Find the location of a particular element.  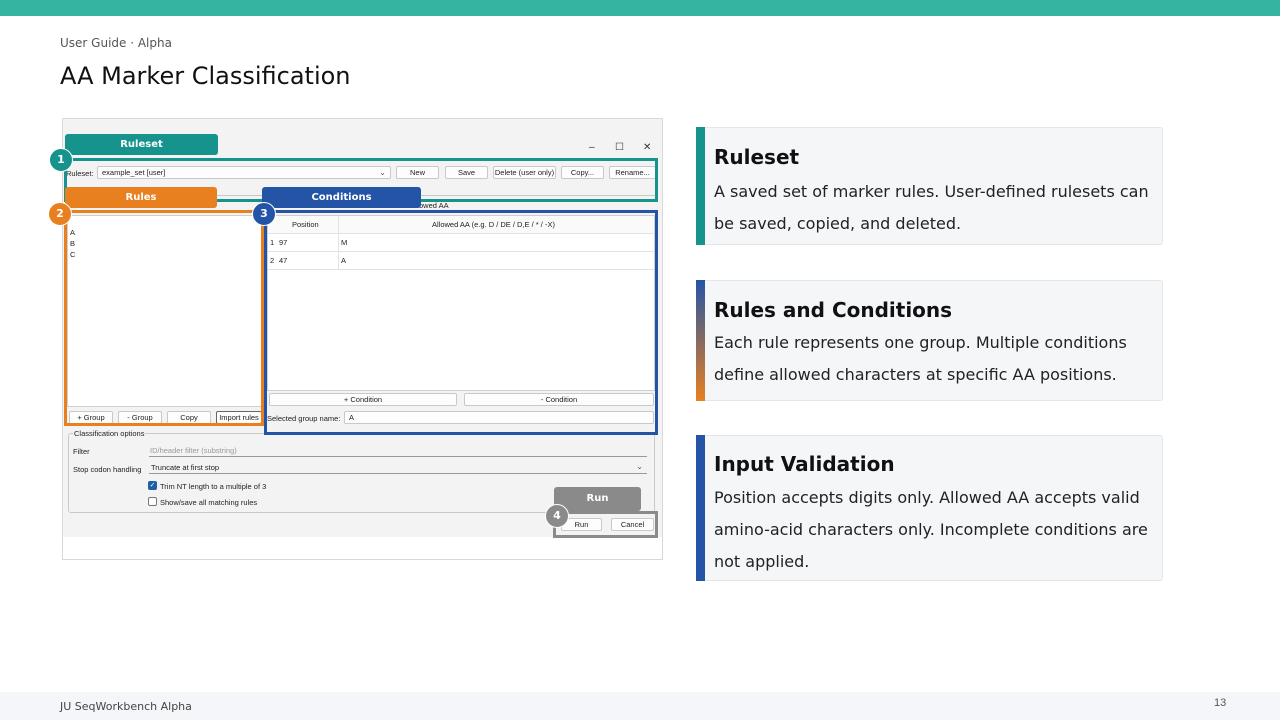

trim-nt-label: Trim NT length to a multiple of 3 is located at coordinates (213, 486).